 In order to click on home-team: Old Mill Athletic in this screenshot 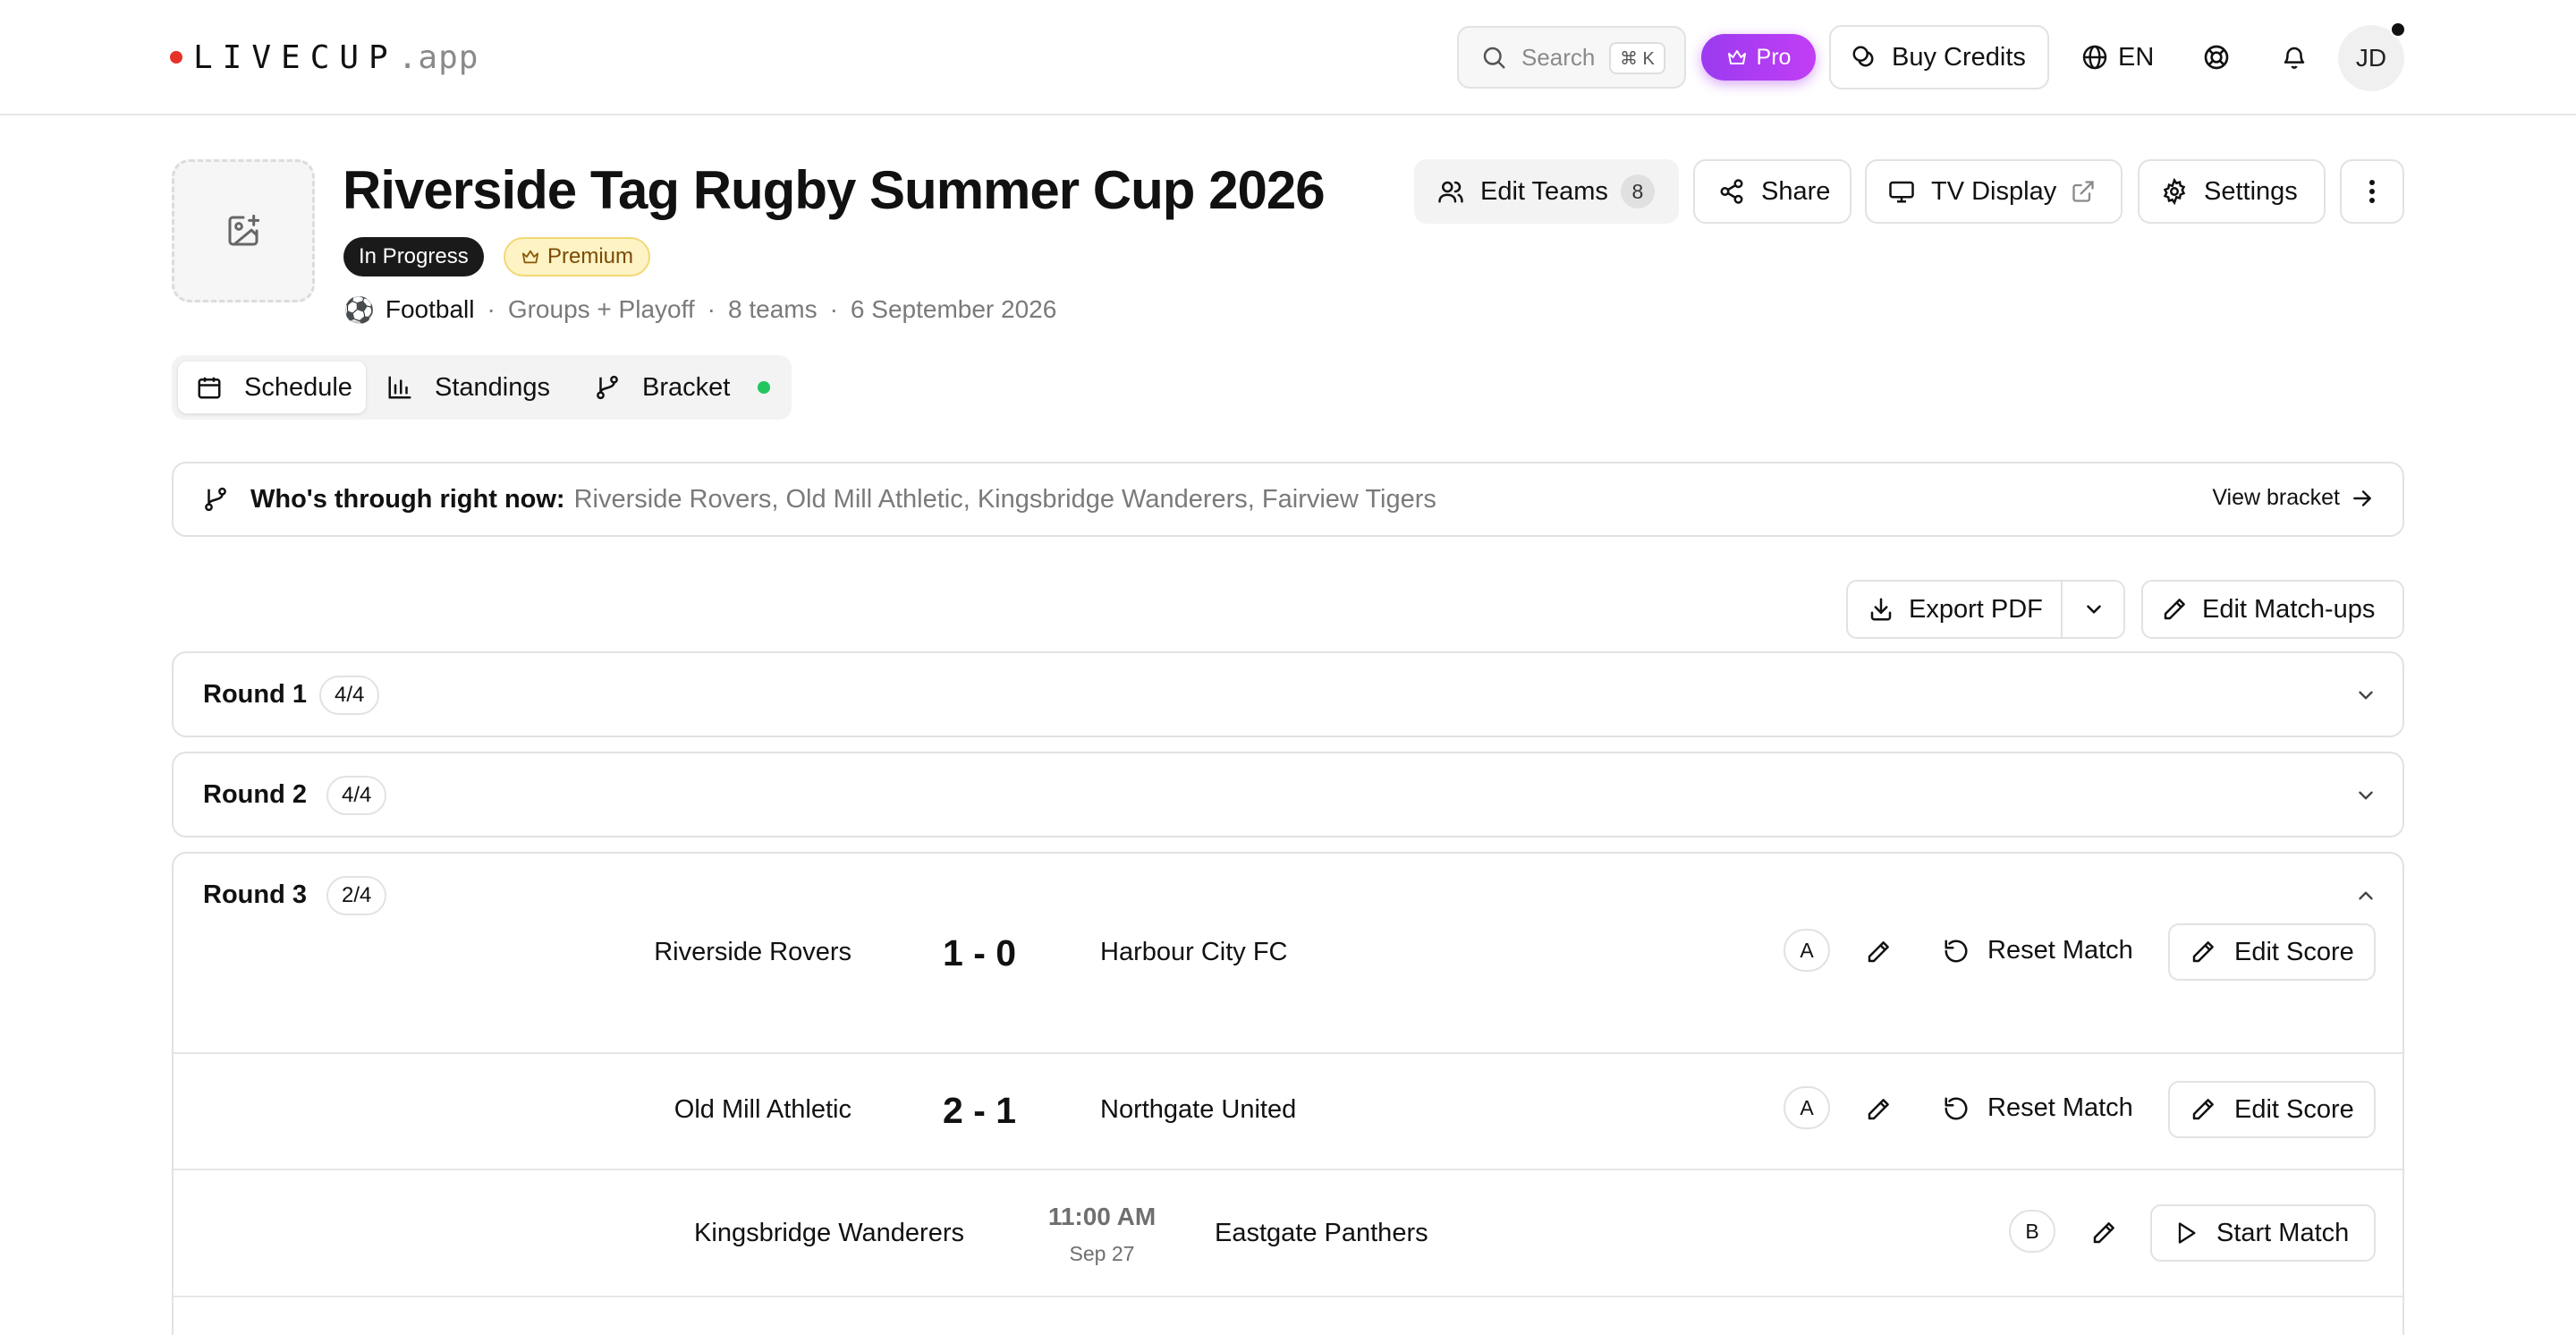, I will do `click(763, 1109)`.